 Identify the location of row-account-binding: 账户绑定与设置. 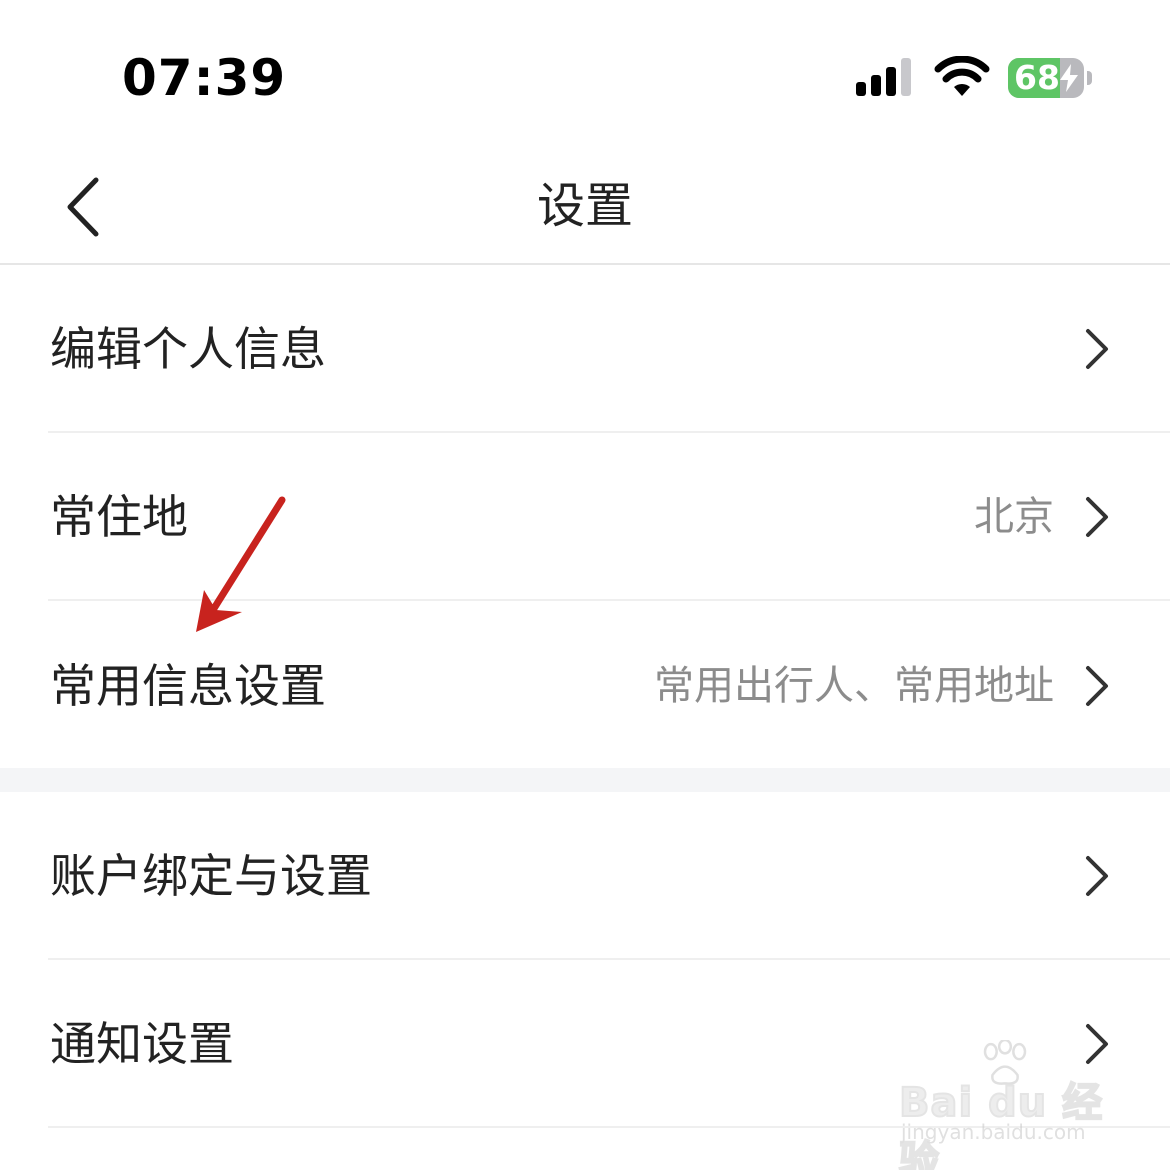
(585, 876).